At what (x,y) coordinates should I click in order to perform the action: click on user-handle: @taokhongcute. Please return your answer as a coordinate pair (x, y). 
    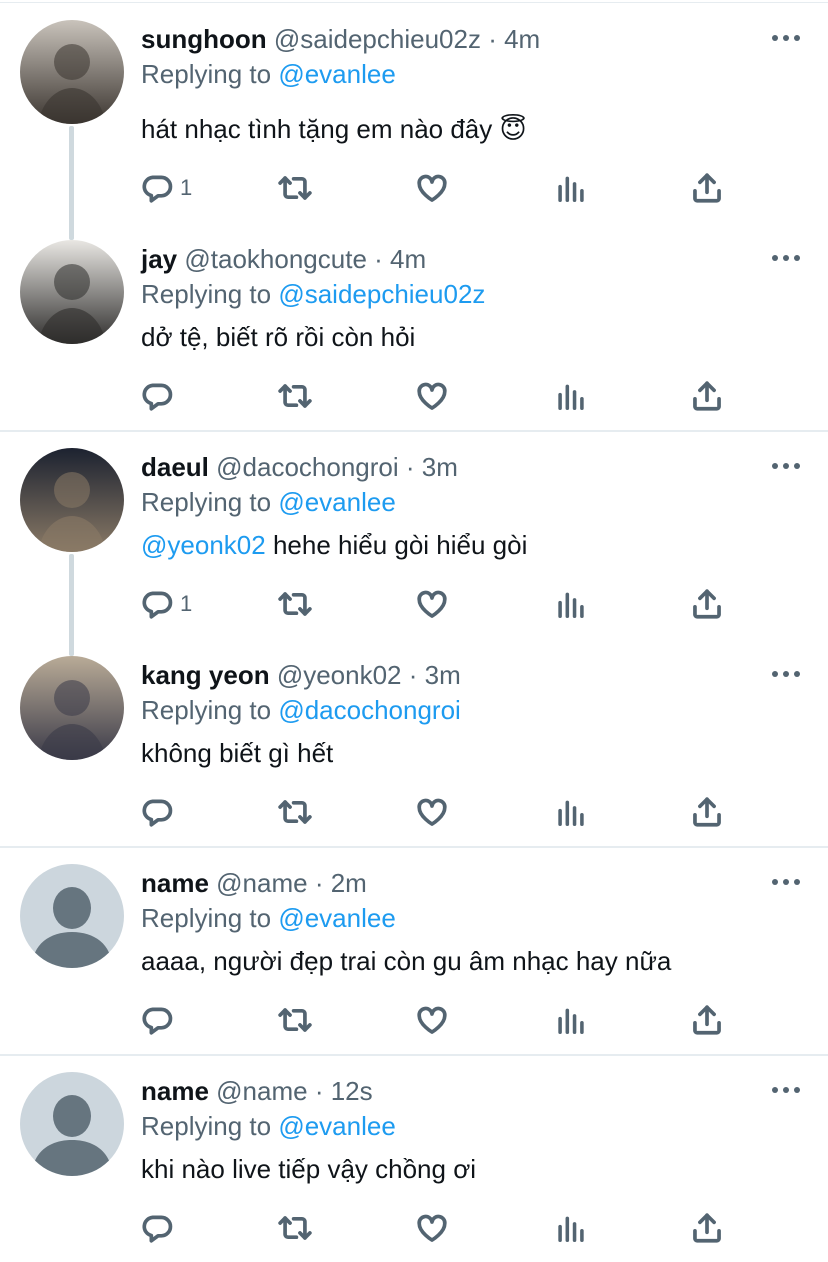
    Looking at the image, I should click on (275, 259).